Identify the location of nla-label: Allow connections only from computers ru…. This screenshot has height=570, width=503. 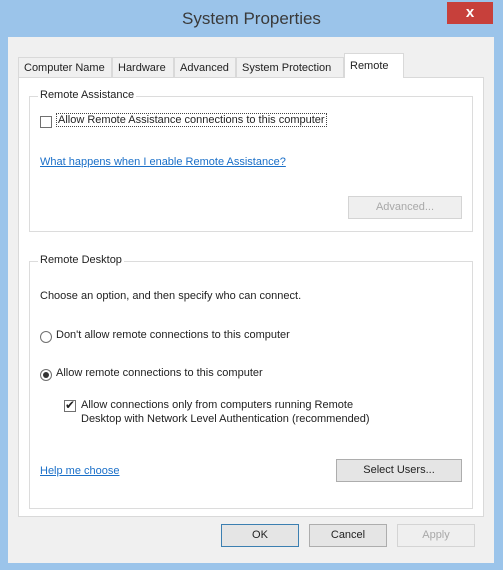
(225, 412).